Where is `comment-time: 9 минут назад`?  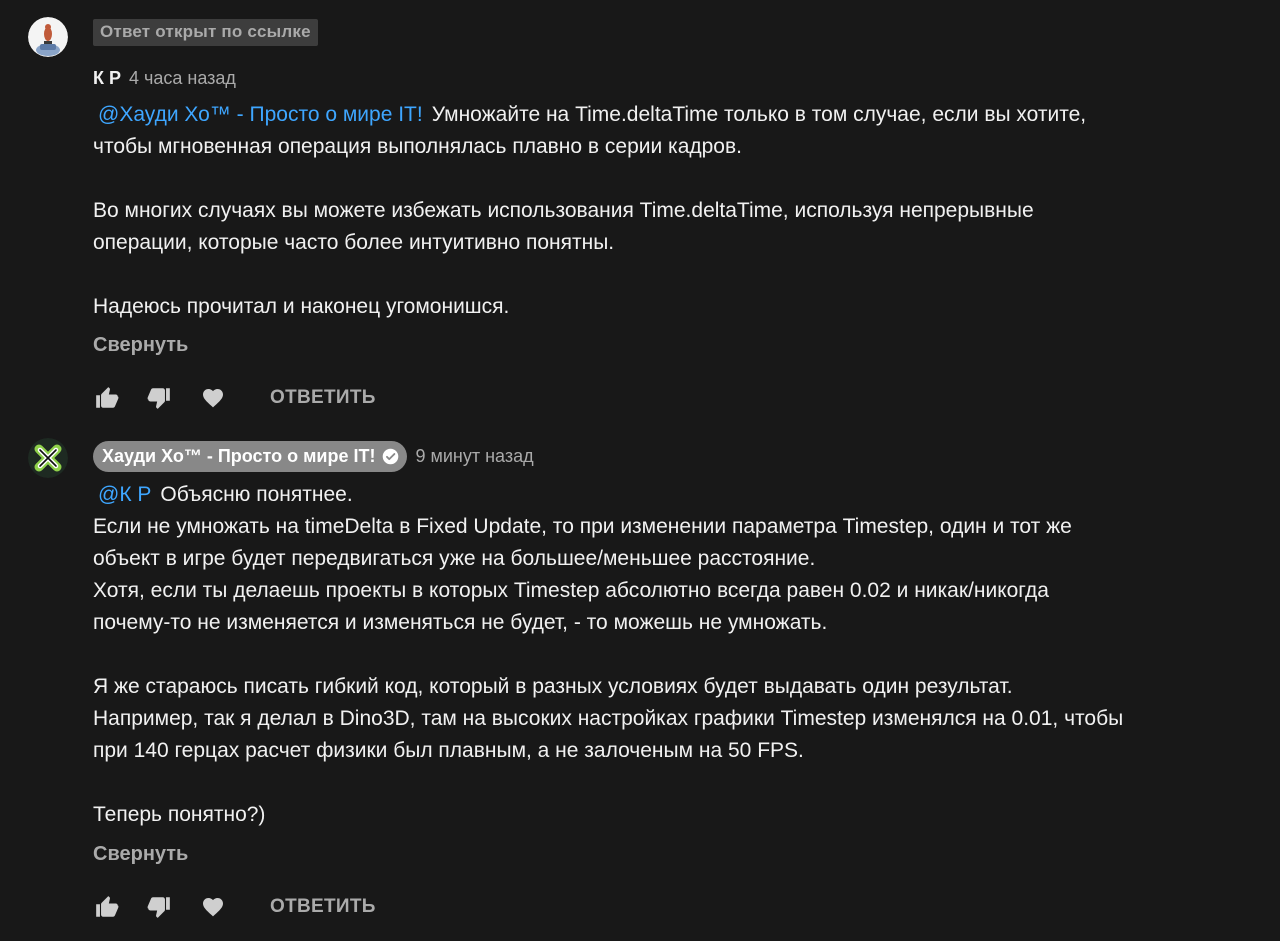 comment-time: 9 минут назад is located at coordinates (474, 456).